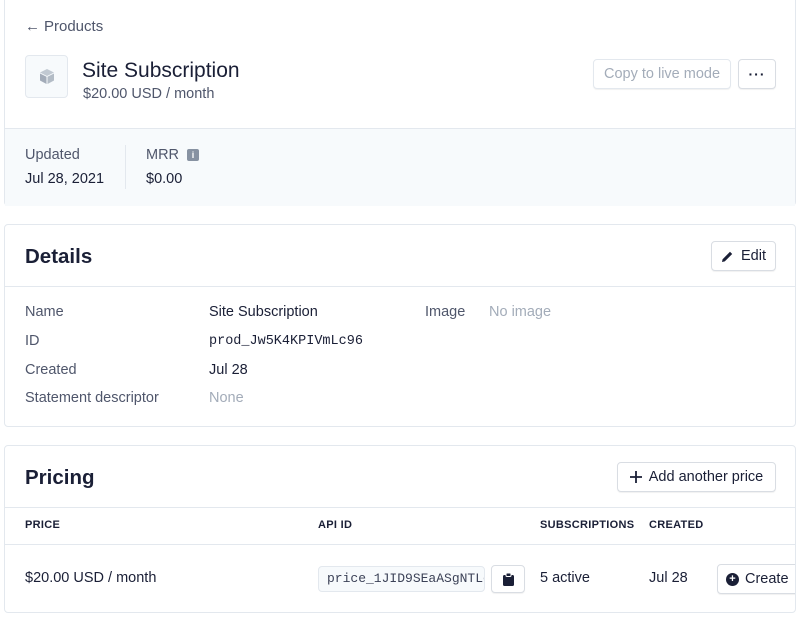 The height and width of the screenshot is (629, 800). What do you see at coordinates (91, 578) in the screenshot?
I see `price-cell: $20.00 USD / month` at bounding box center [91, 578].